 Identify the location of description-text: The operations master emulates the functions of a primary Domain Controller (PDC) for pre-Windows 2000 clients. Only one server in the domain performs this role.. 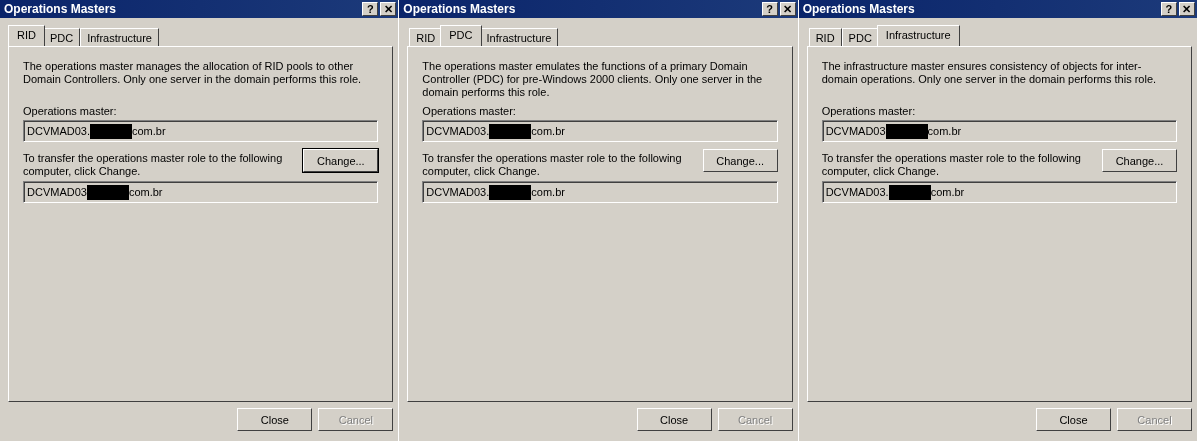
(593, 79).